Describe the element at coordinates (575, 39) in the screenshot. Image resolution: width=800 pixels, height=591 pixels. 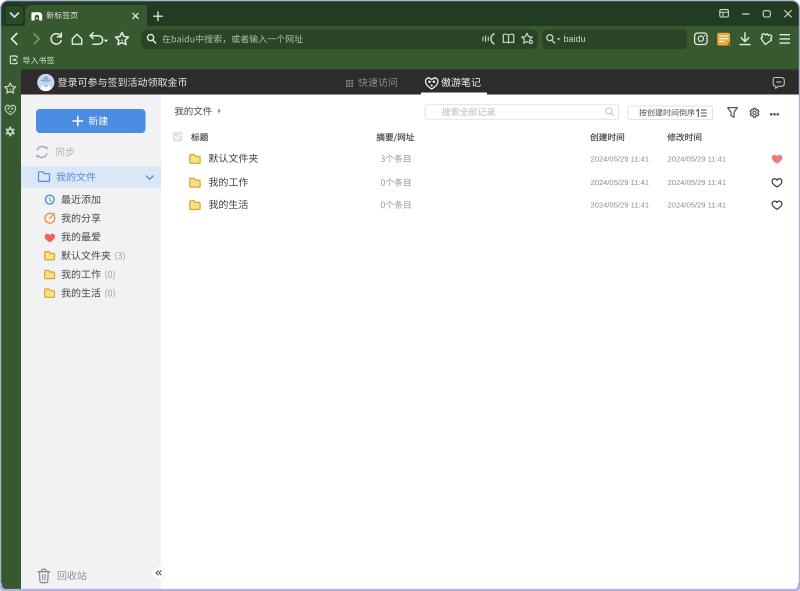
I see `svg-text: baidu` at that location.